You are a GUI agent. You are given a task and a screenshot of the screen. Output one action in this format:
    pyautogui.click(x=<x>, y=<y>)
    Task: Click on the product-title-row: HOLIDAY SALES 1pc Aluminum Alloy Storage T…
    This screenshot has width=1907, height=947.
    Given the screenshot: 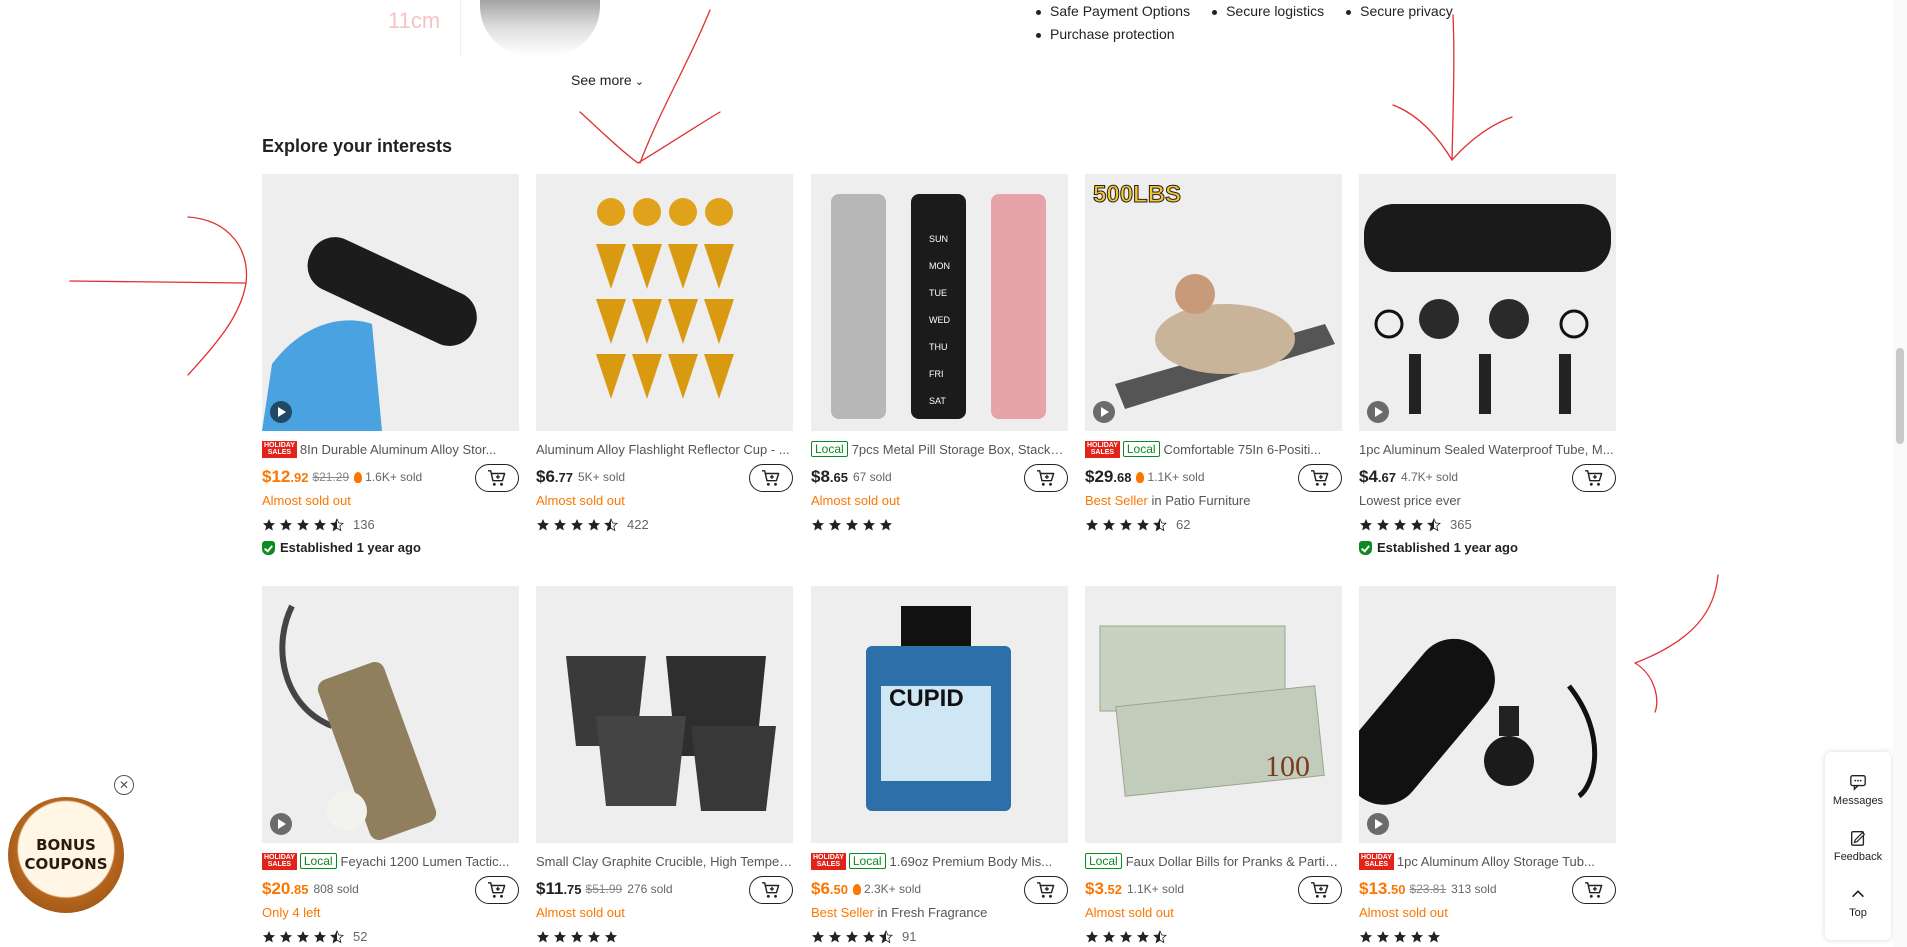 What is the action you would take?
    pyautogui.click(x=1487, y=861)
    